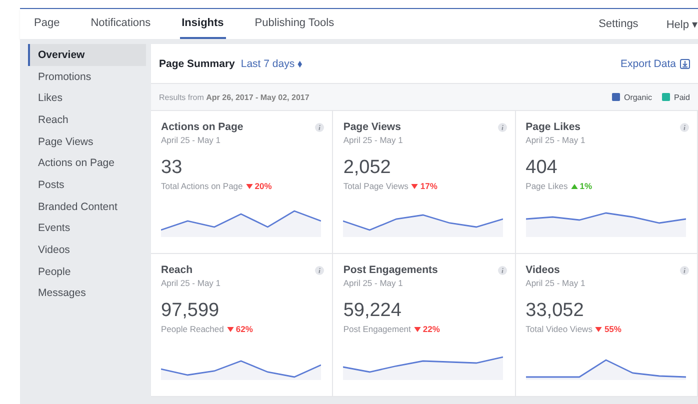  What do you see at coordinates (172, 168) in the screenshot?
I see `metric-value: 33` at bounding box center [172, 168].